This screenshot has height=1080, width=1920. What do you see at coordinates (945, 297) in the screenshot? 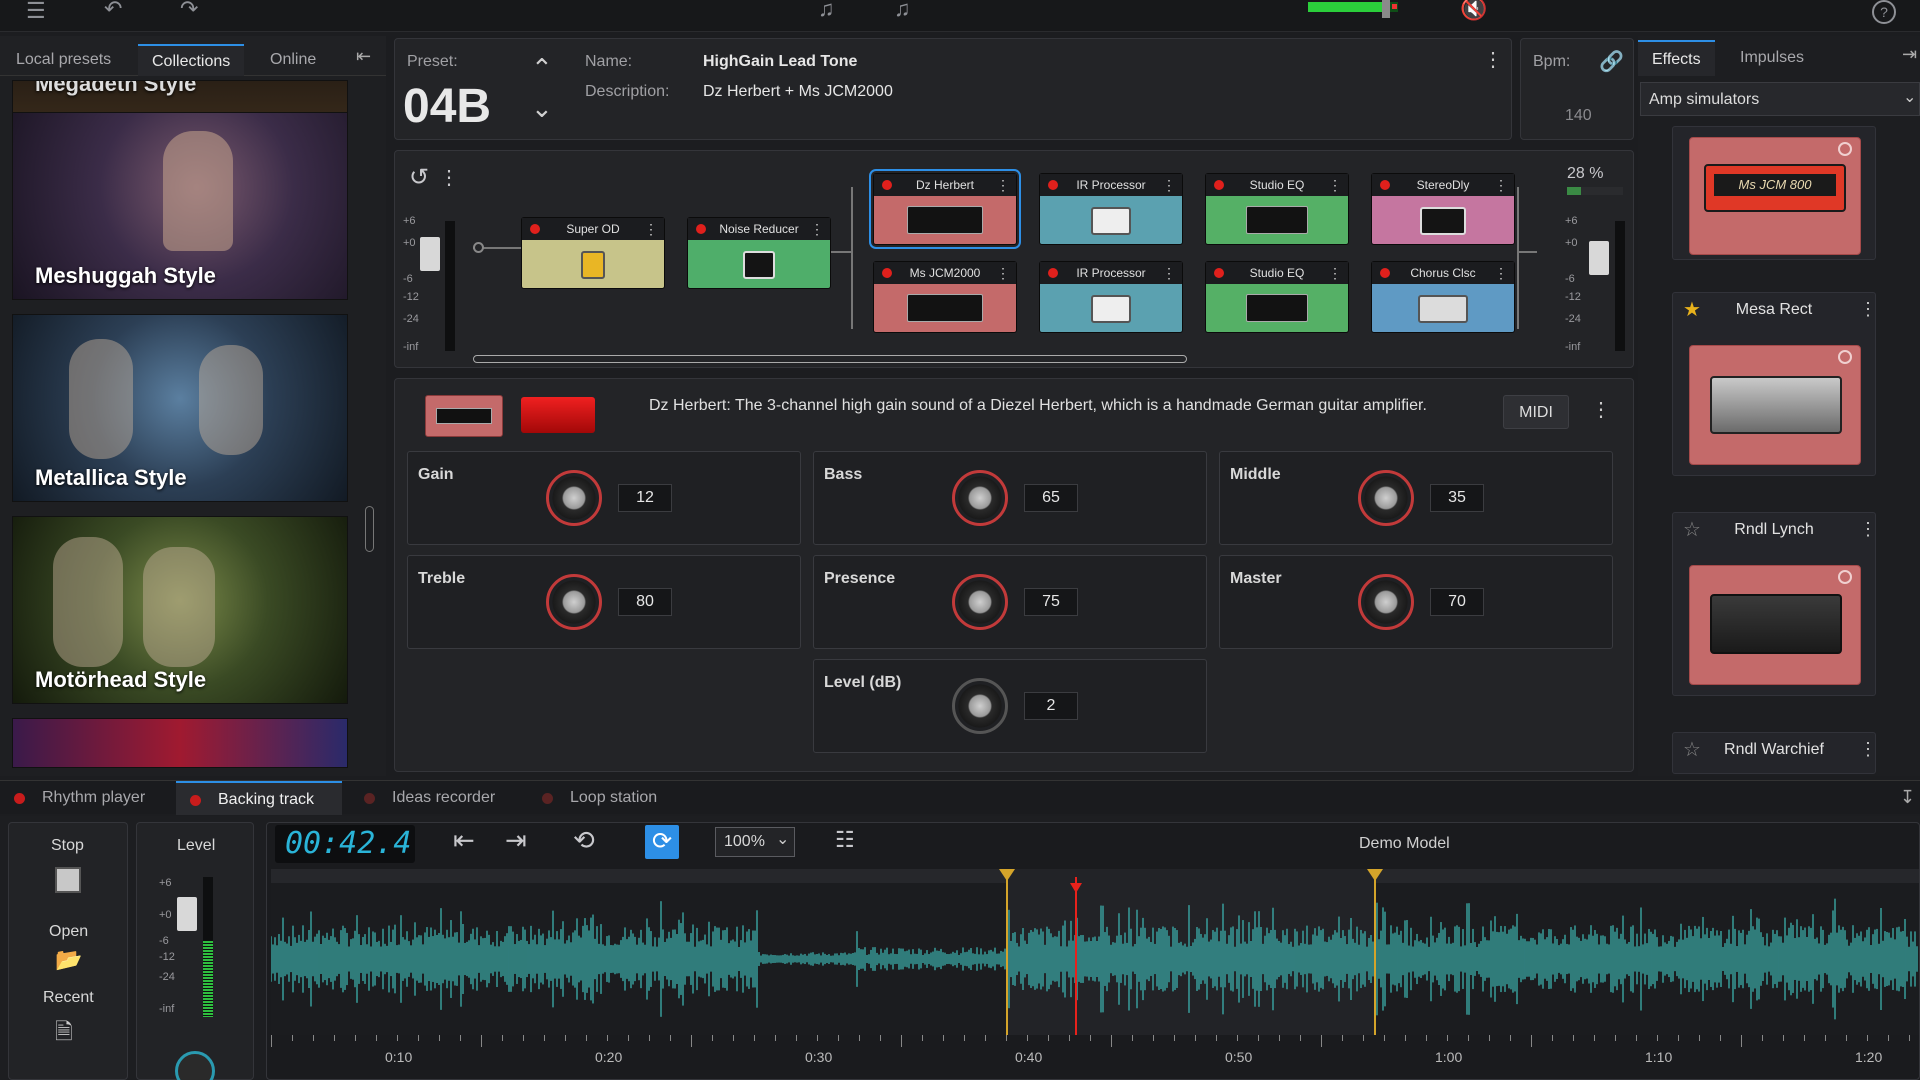
I see `pedal-ms-jcm2000: Ms JCM2000 ⋮` at bounding box center [945, 297].